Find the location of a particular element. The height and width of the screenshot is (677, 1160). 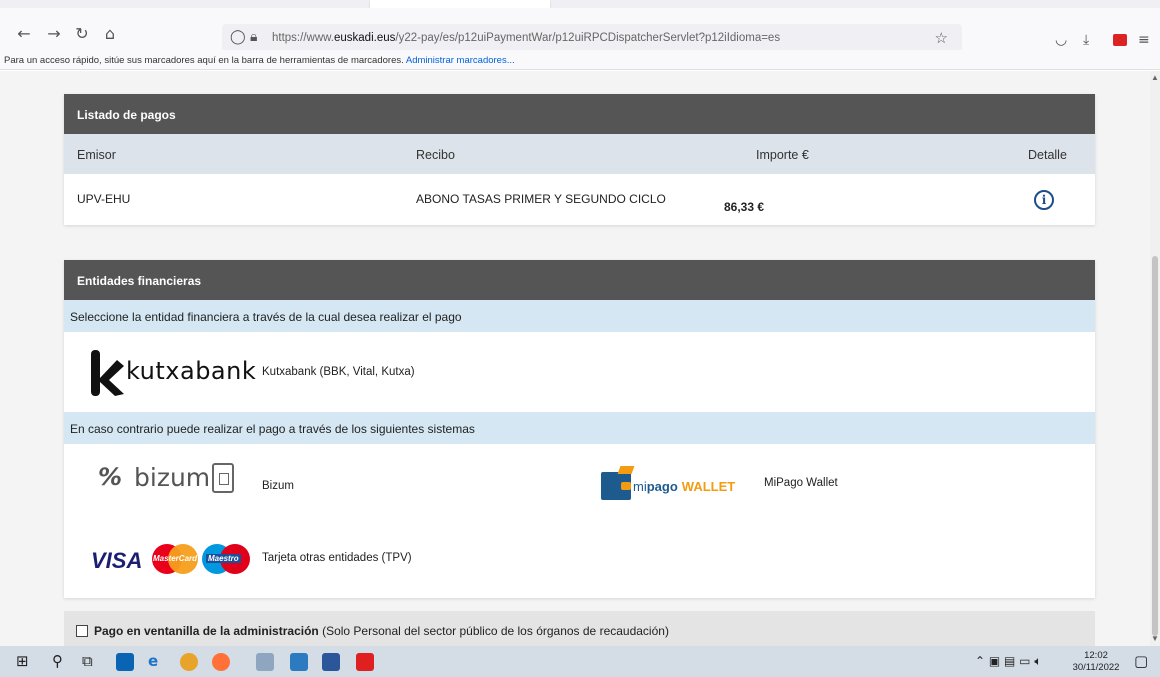

page-scrollbar: ▲ ▼ is located at coordinates (1155, 358).